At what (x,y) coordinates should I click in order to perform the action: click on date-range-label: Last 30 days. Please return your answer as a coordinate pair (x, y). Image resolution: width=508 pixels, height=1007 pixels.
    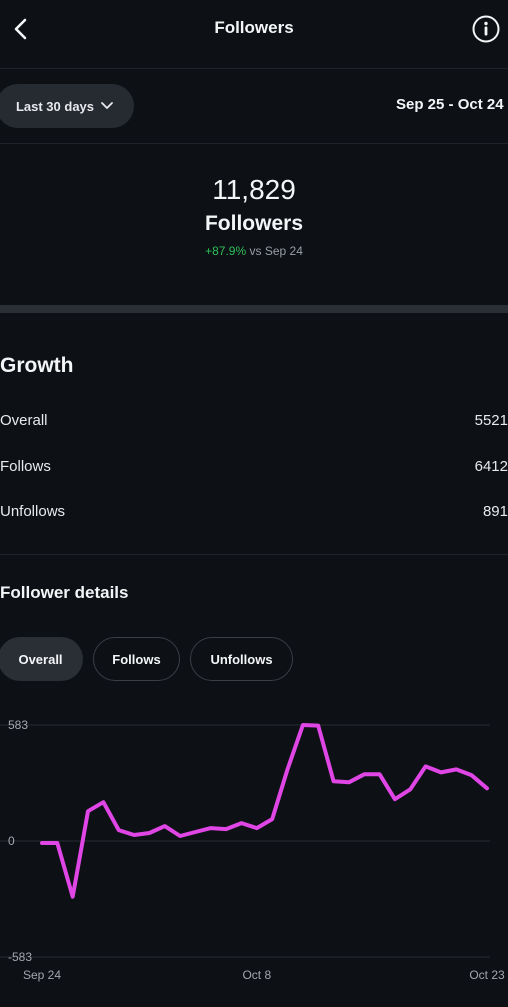
    Looking at the image, I should click on (55, 106).